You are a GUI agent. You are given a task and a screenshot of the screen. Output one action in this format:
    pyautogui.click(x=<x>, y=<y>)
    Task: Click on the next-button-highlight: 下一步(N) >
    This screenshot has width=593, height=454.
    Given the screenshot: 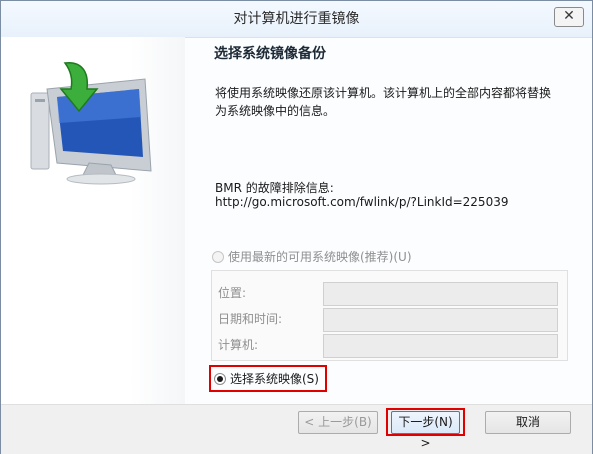 What is the action you would take?
    pyautogui.click(x=425, y=429)
    